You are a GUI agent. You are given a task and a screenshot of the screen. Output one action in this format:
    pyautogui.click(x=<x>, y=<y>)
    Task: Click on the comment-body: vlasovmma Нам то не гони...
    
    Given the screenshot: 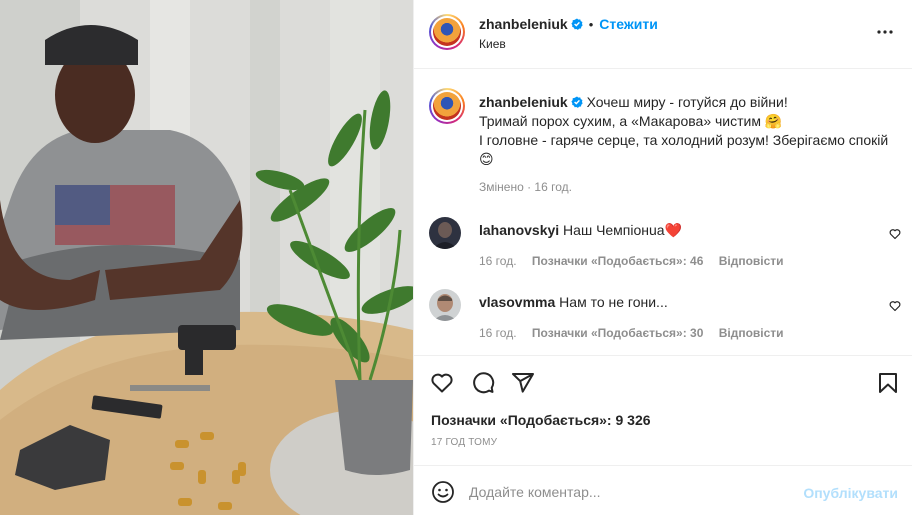 What is the action you would take?
    pyautogui.click(x=573, y=302)
    